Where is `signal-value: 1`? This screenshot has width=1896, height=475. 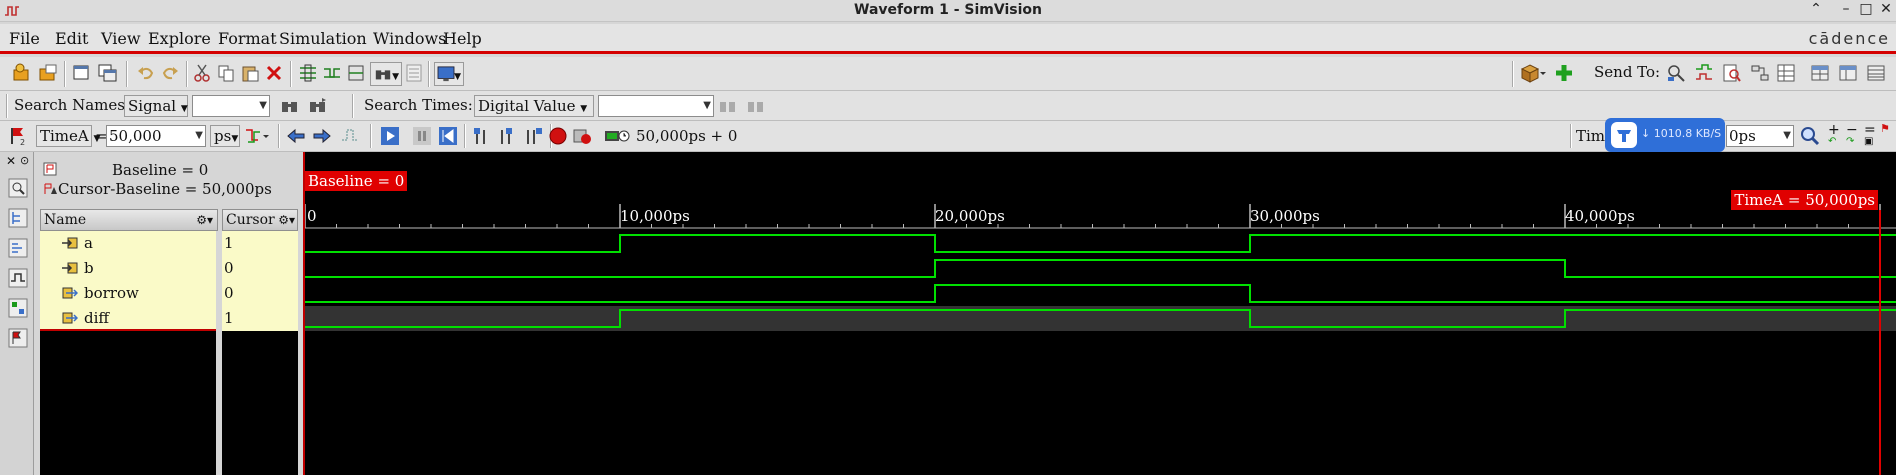 signal-value: 1 is located at coordinates (260, 318).